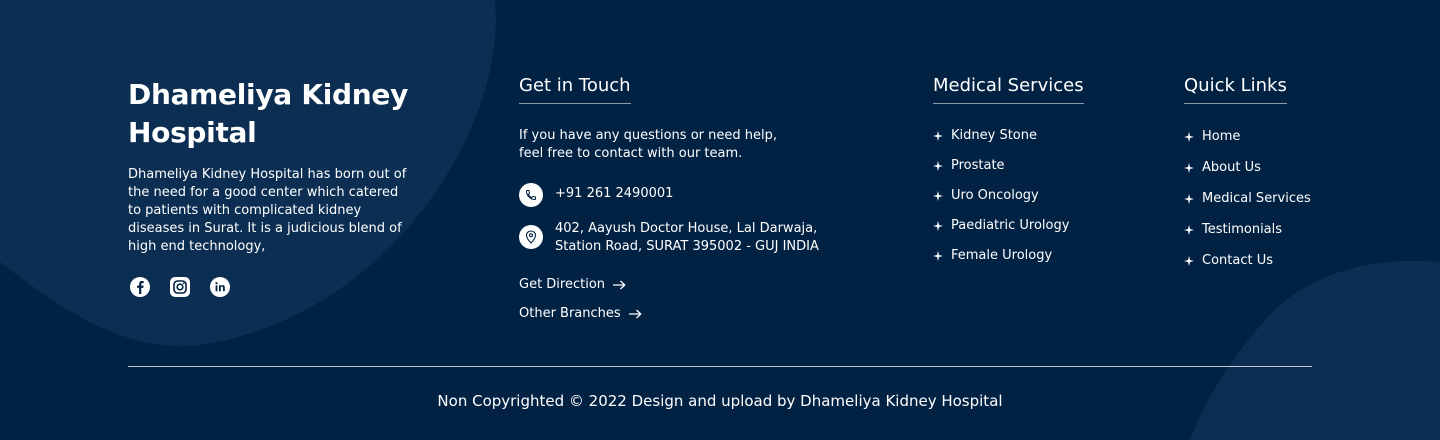 This screenshot has height=440, width=1440. I want to click on instagram-link, so click(180, 287).